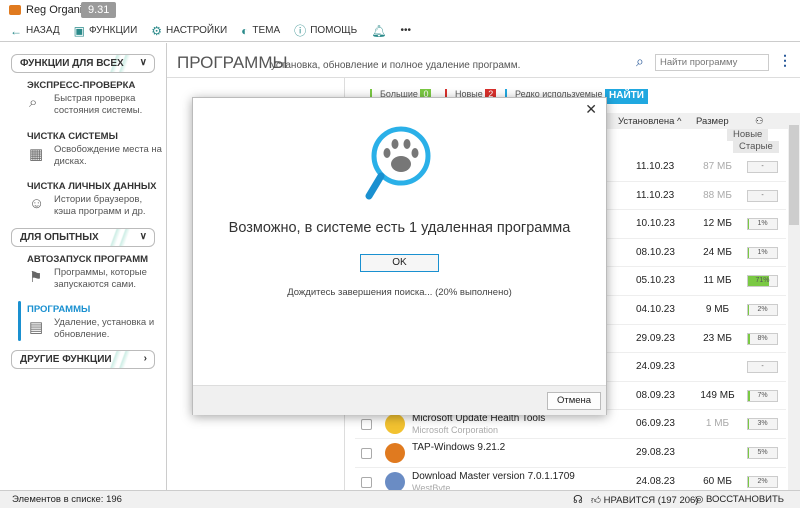 The height and width of the screenshot is (508, 800). What do you see at coordinates (748, 135) in the screenshot?
I see `group-new: Новые` at bounding box center [748, 135].